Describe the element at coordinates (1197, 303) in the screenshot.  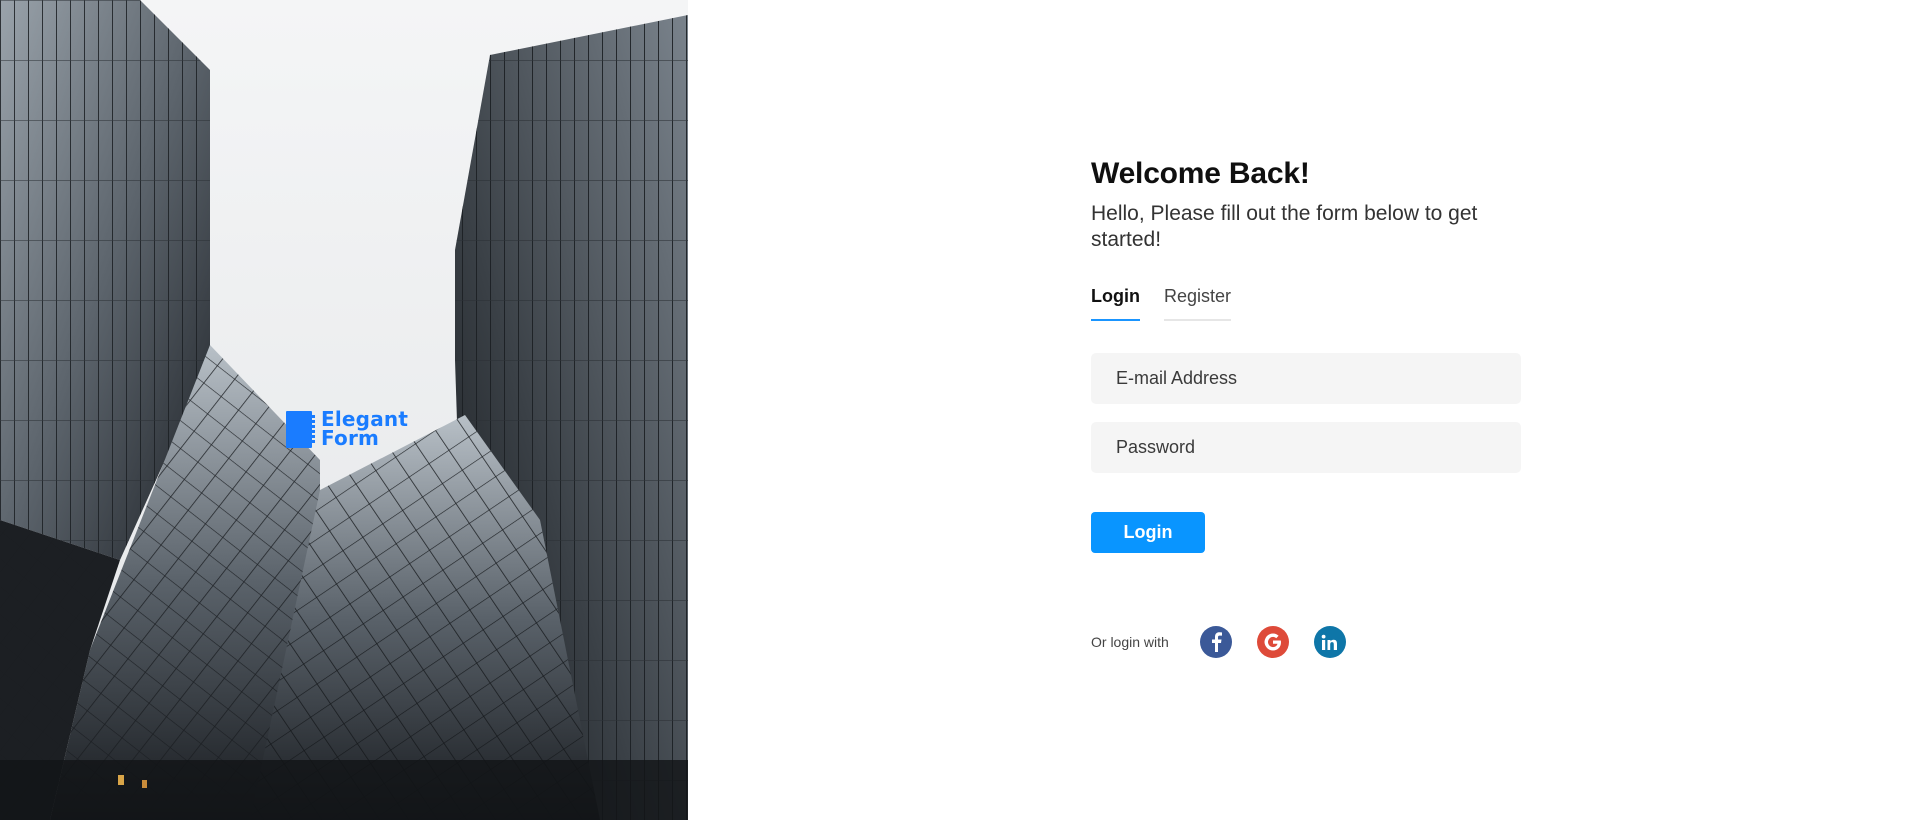
I see `tab-register: Register` at that location.